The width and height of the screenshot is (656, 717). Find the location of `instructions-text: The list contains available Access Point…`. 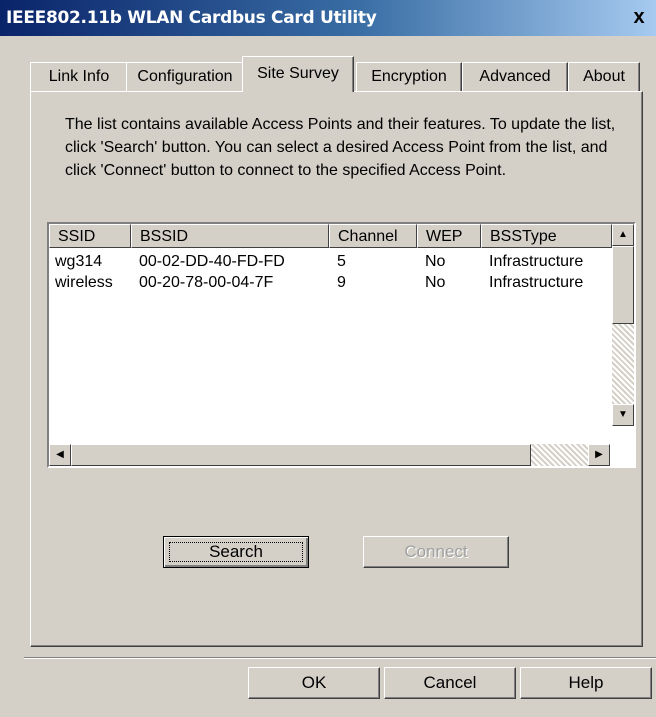

instructions-text: The list contains available Access Point… is located at coordinates (340, 147).